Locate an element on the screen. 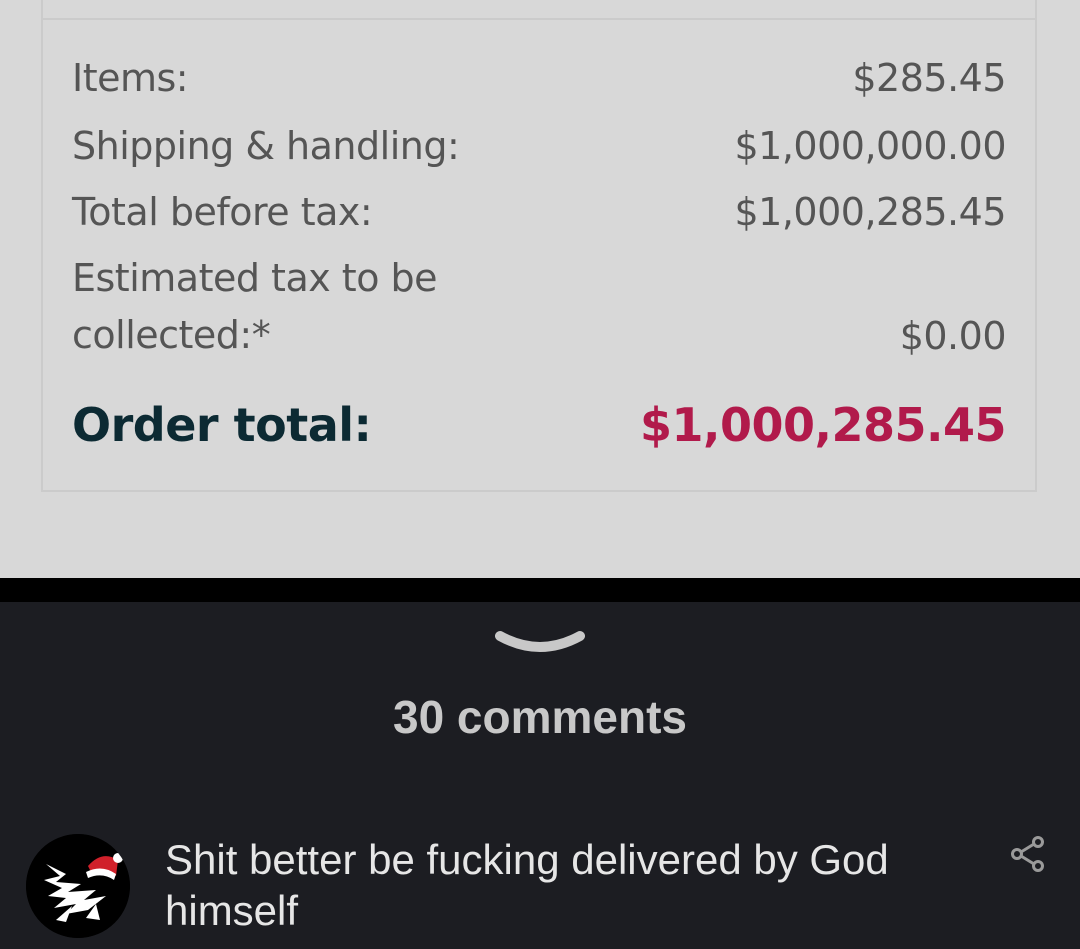 This screenshot has height=949, width=1080. shipping-label: Shipping & handling: is located at coordinates (266, 146).